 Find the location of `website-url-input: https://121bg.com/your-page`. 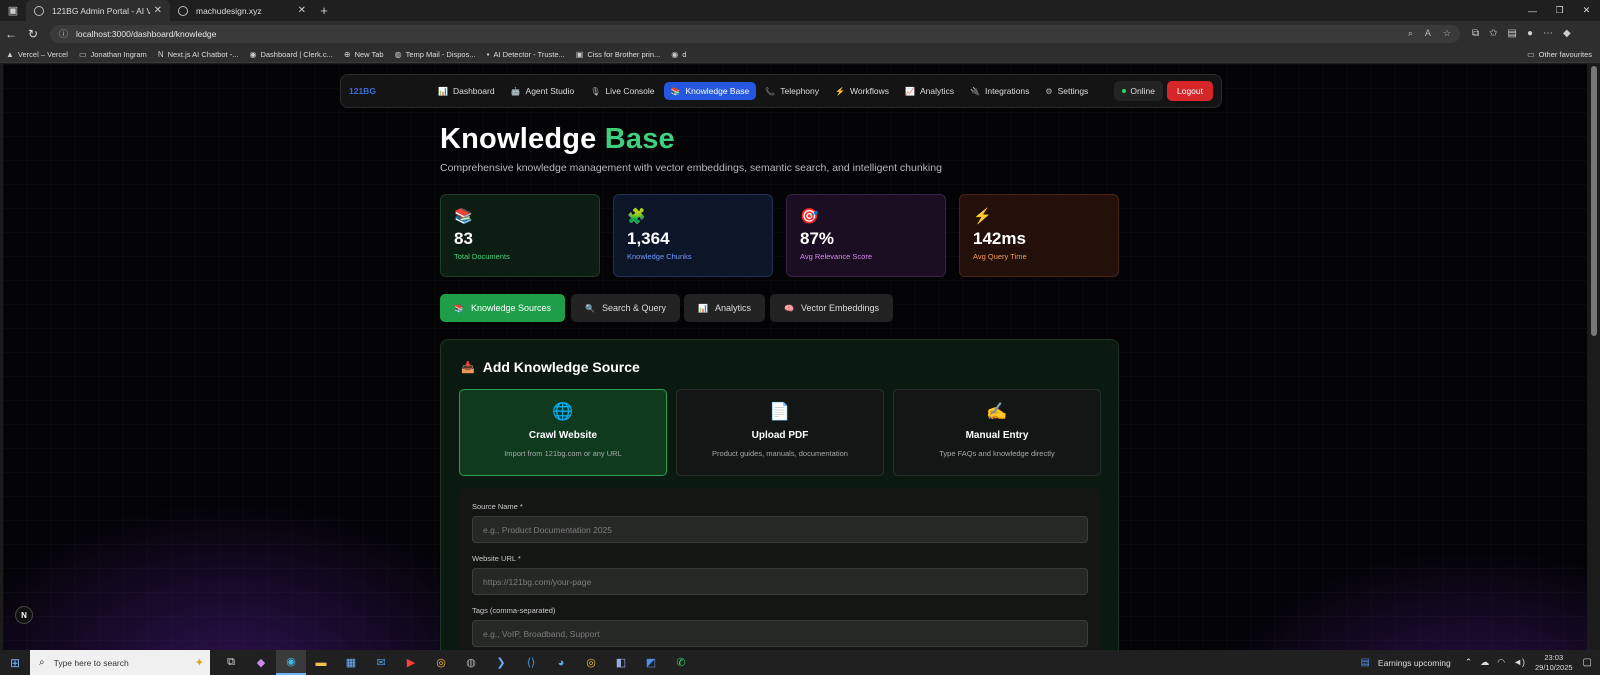

website-url-input: https://121bg.com/your-page is located at coordinates (780, 581).